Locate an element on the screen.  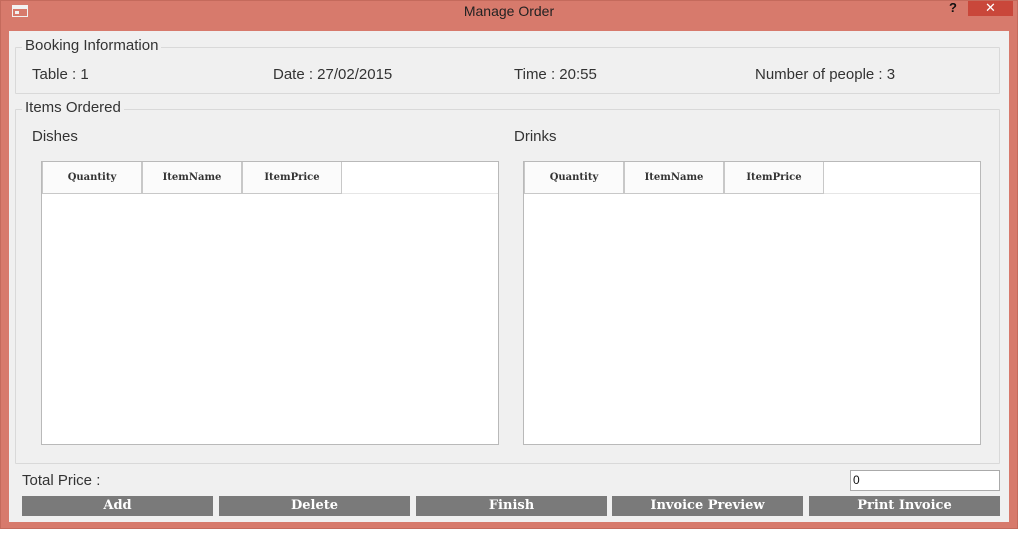
title-bar: Manage Order ? ✕ is located at coordinates (509, 12).